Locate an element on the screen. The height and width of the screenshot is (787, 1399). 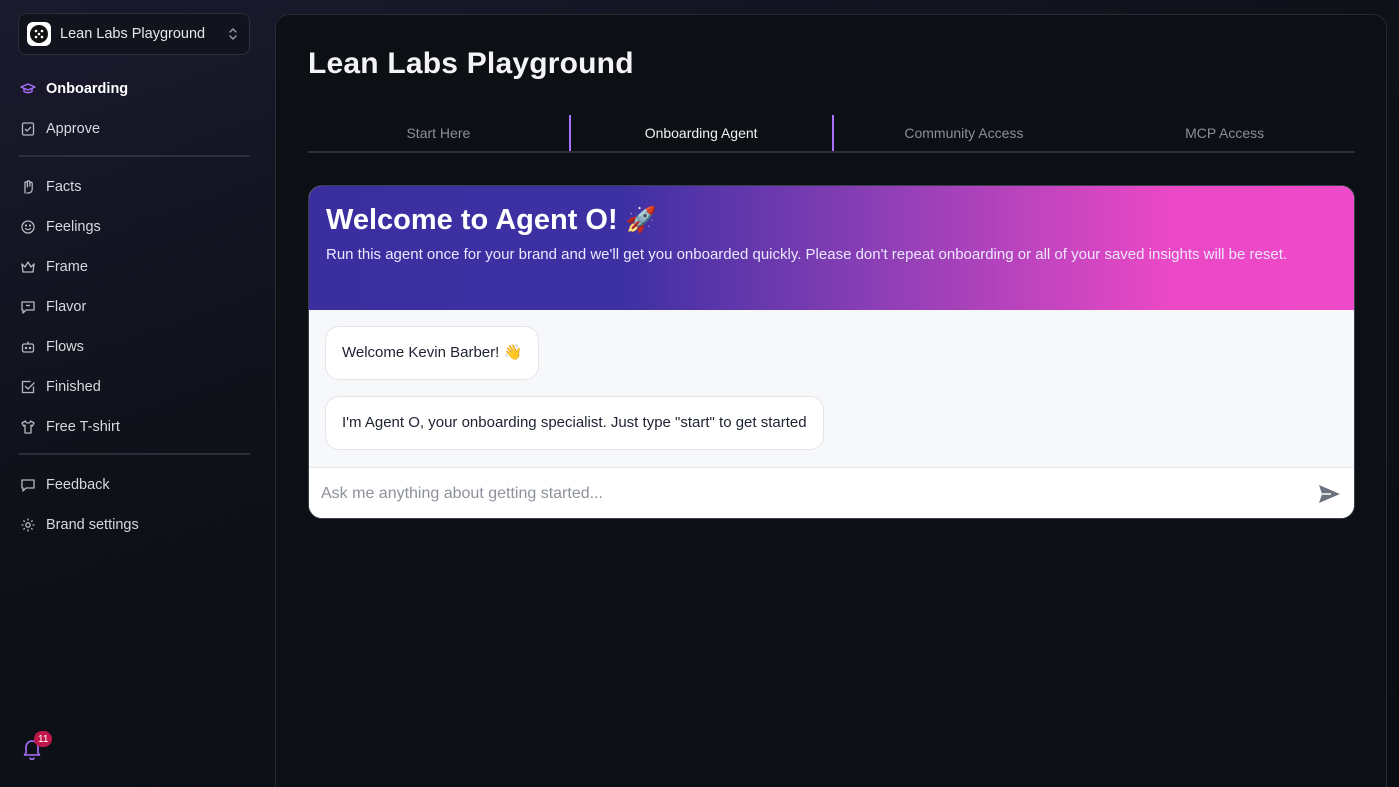
sidebar-item-approve: Approve is located at coordinates (134, 129).